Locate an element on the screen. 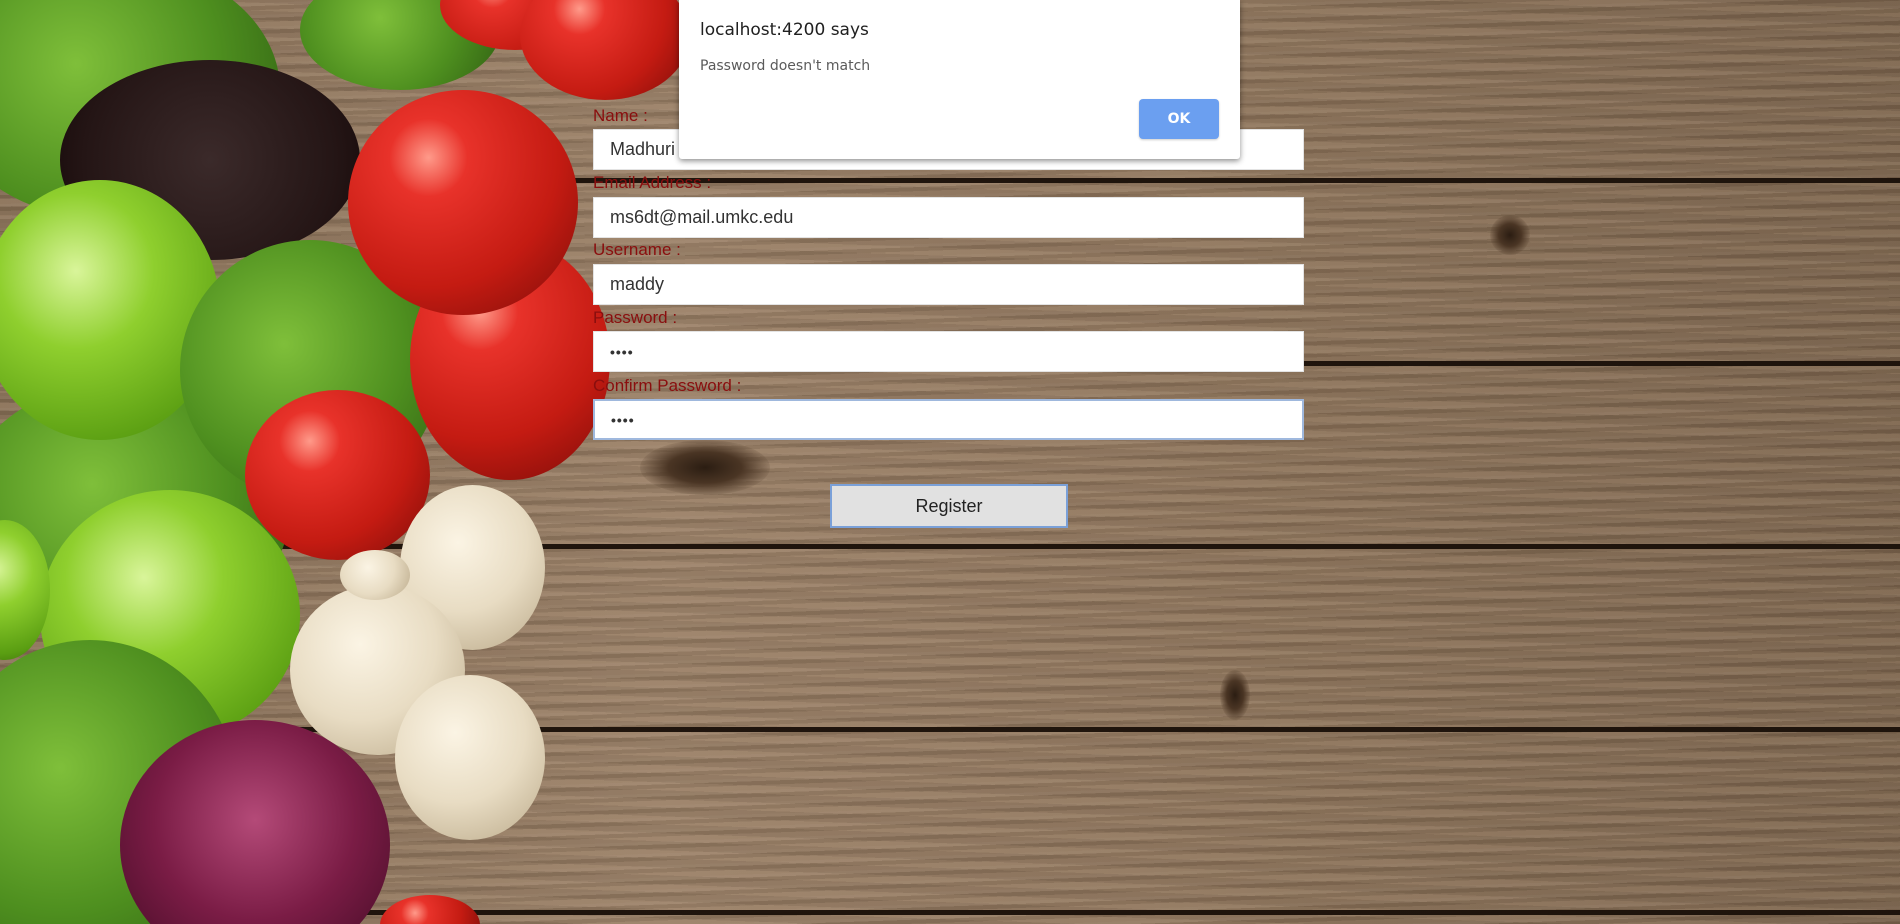 The height and width of the screenshot is (924, 1900). confirm-password-label: Confirm Password : is located at coordinates (667, 385).